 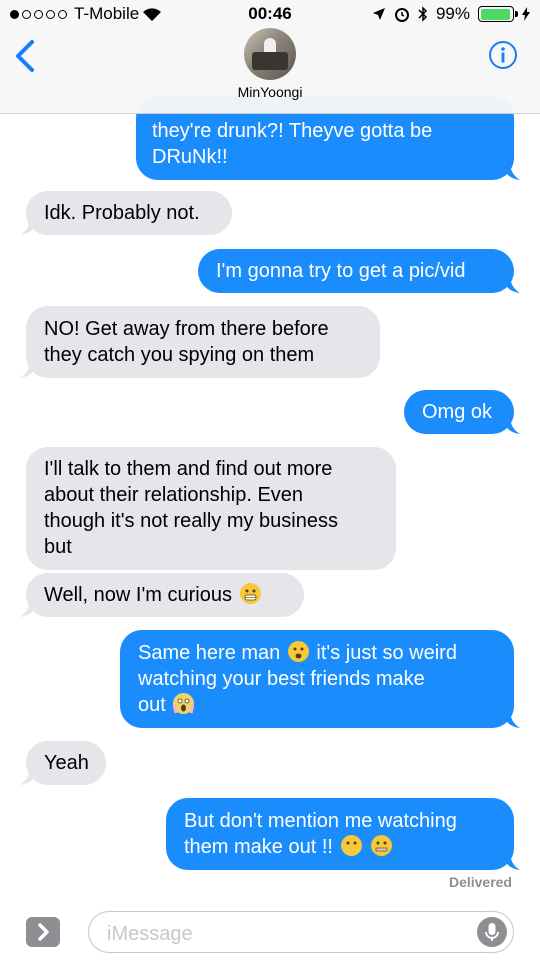 I want to click on message-text: Idk. Probably not., so click(x=122, y=213).